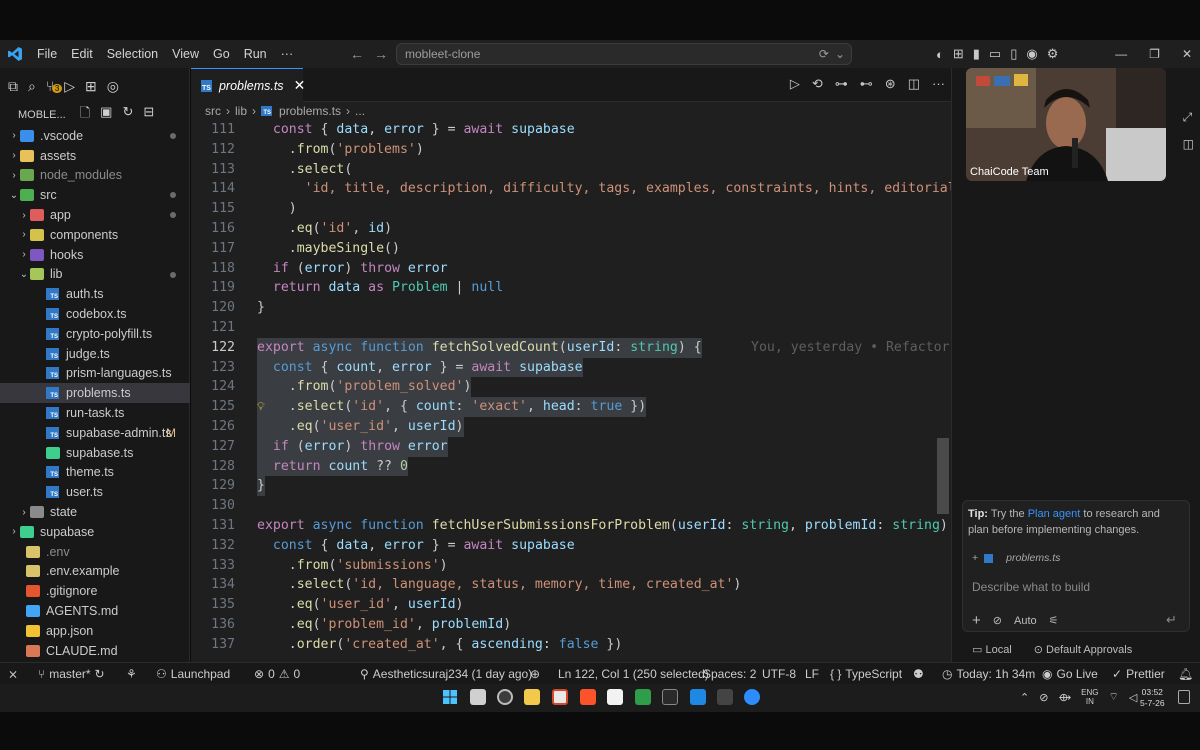 Image resolution: width=1200 pixels, height=750 pixels. What do you see at coordinates (185, 54) in the screenshot?
I see `menu-item: View` at bounding box center [185, 54].